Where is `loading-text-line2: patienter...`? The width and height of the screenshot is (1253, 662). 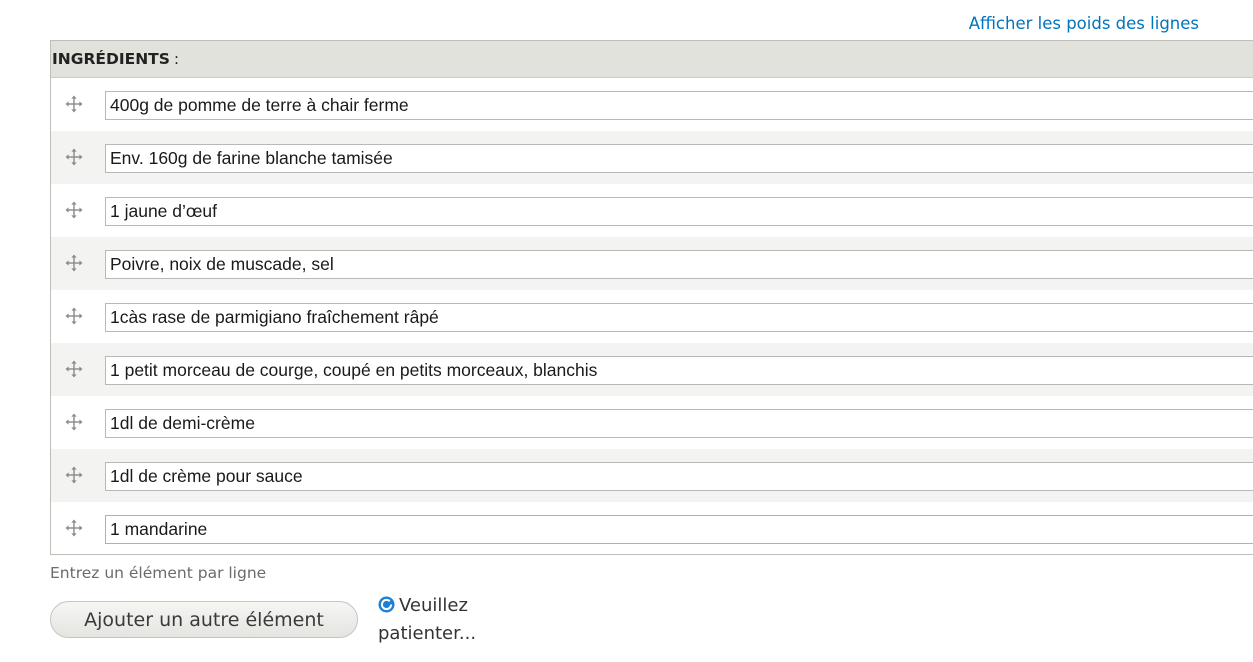
loading-text-line2: patienter... is located at coordinates (427, 633).